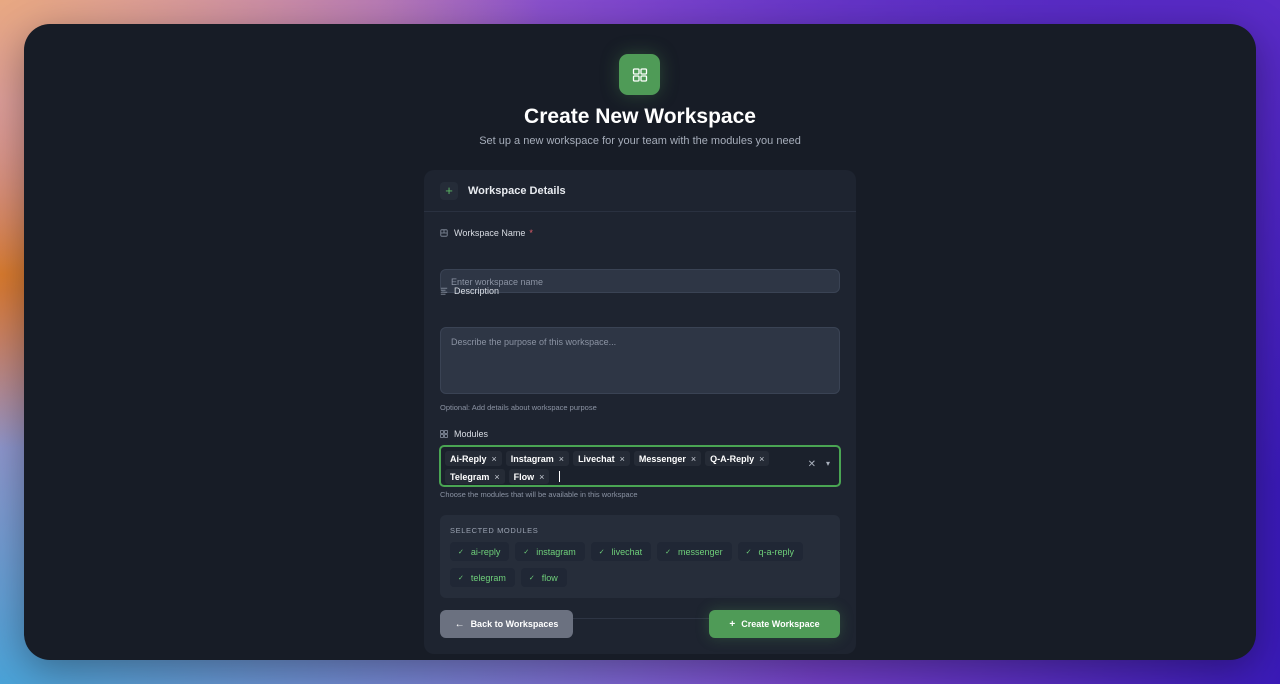 Image resolution: width=1280 pixels, height=684 pixels. I want to click on text-lines-icon, so click(444, 291).